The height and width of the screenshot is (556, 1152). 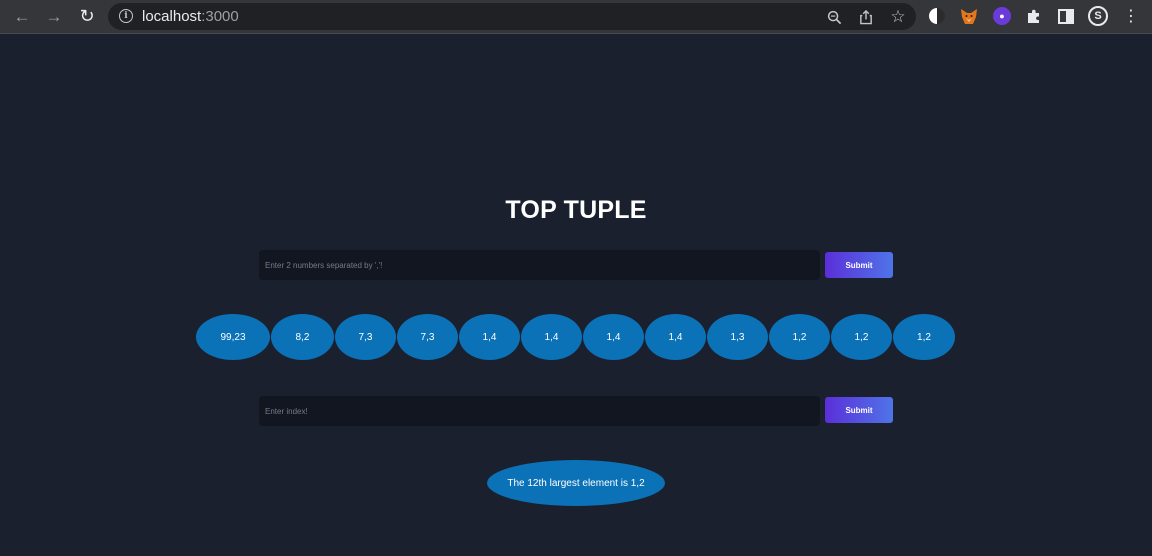 What do you see at coordinates (87, 16) in the screenshot?
I see `reload-icon: ↻` at bounding box center [87, 16].